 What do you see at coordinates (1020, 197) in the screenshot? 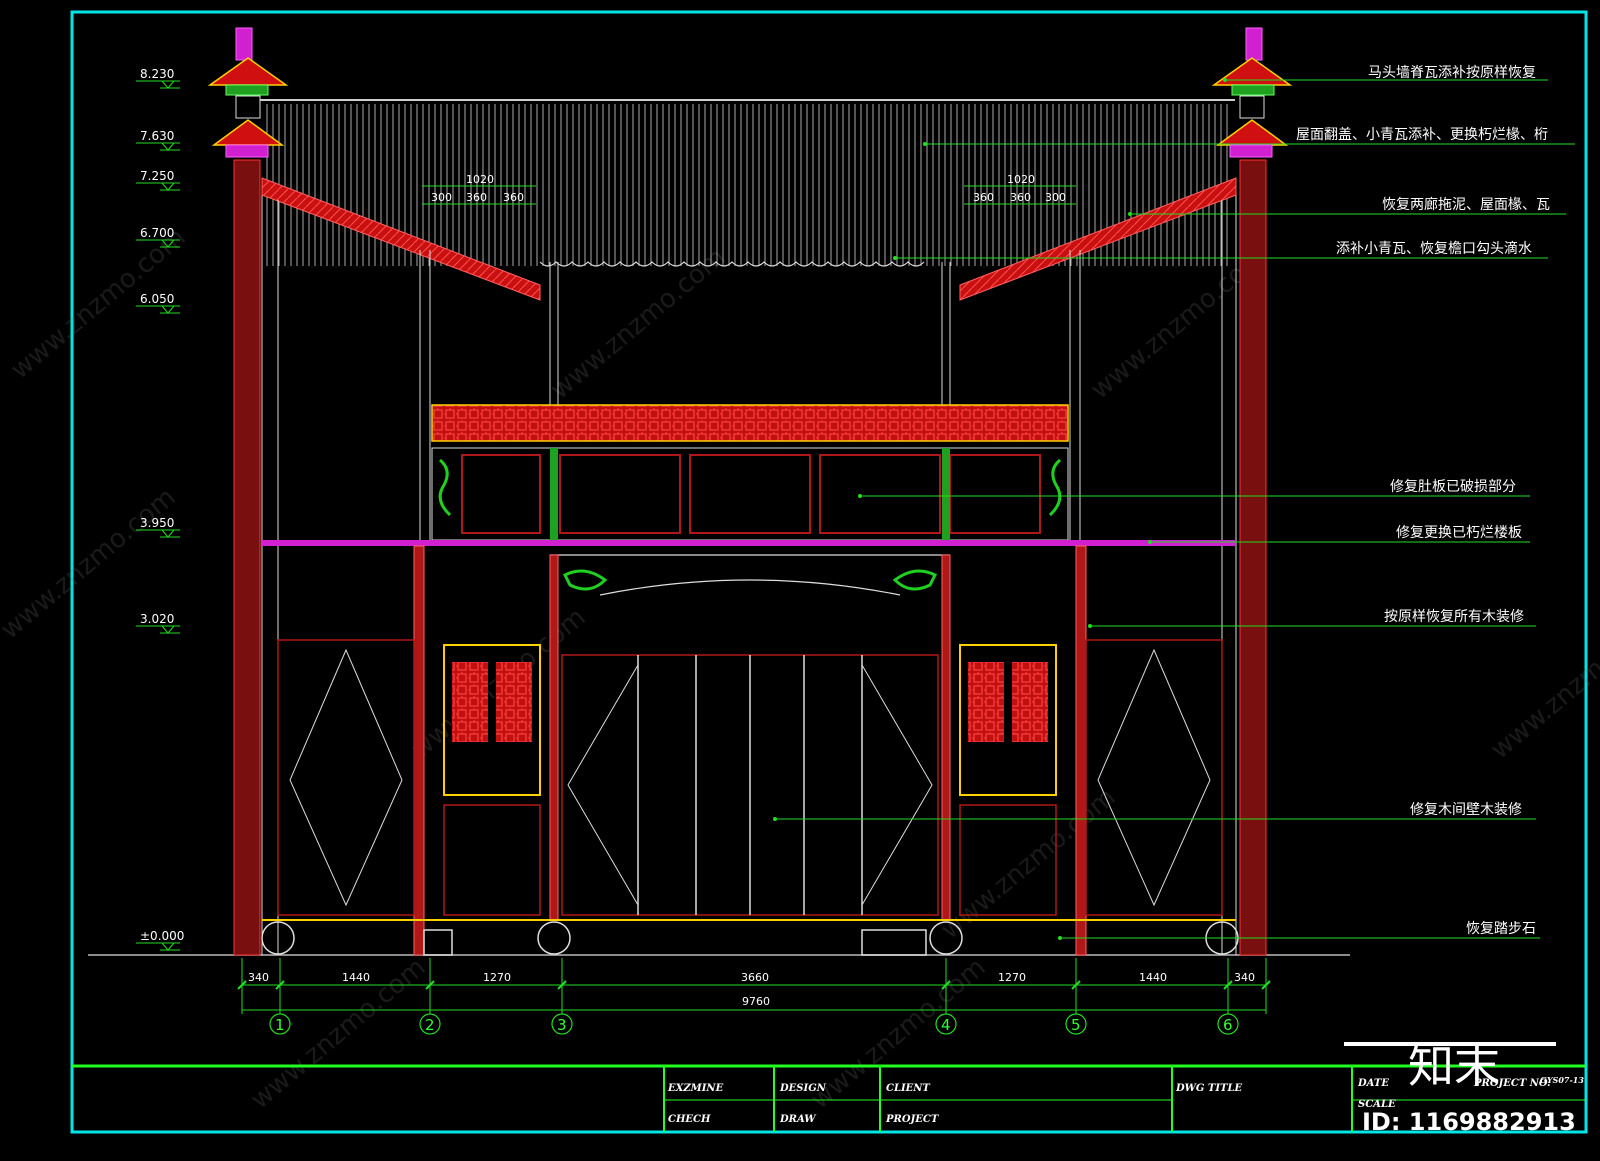
I see `top-dim-right-2: 360` at bounding box center [1020, 197].